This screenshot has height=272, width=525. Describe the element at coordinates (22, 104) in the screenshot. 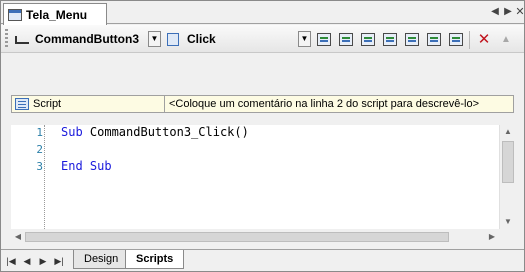

I see `script-icon` at that location.